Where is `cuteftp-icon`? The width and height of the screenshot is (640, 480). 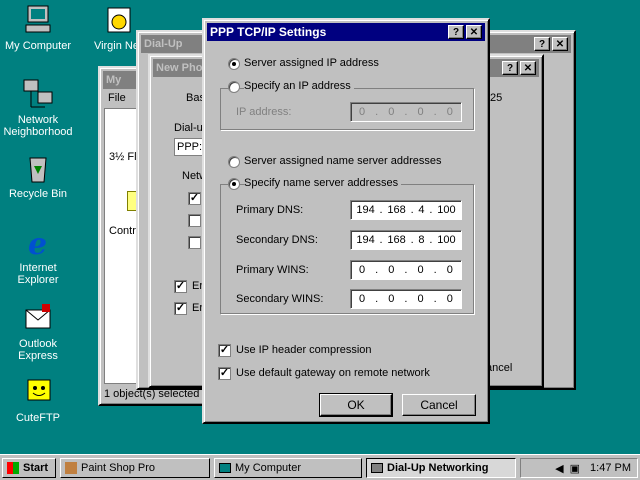
cuteftp-icon is located at coordinates (38, 392).